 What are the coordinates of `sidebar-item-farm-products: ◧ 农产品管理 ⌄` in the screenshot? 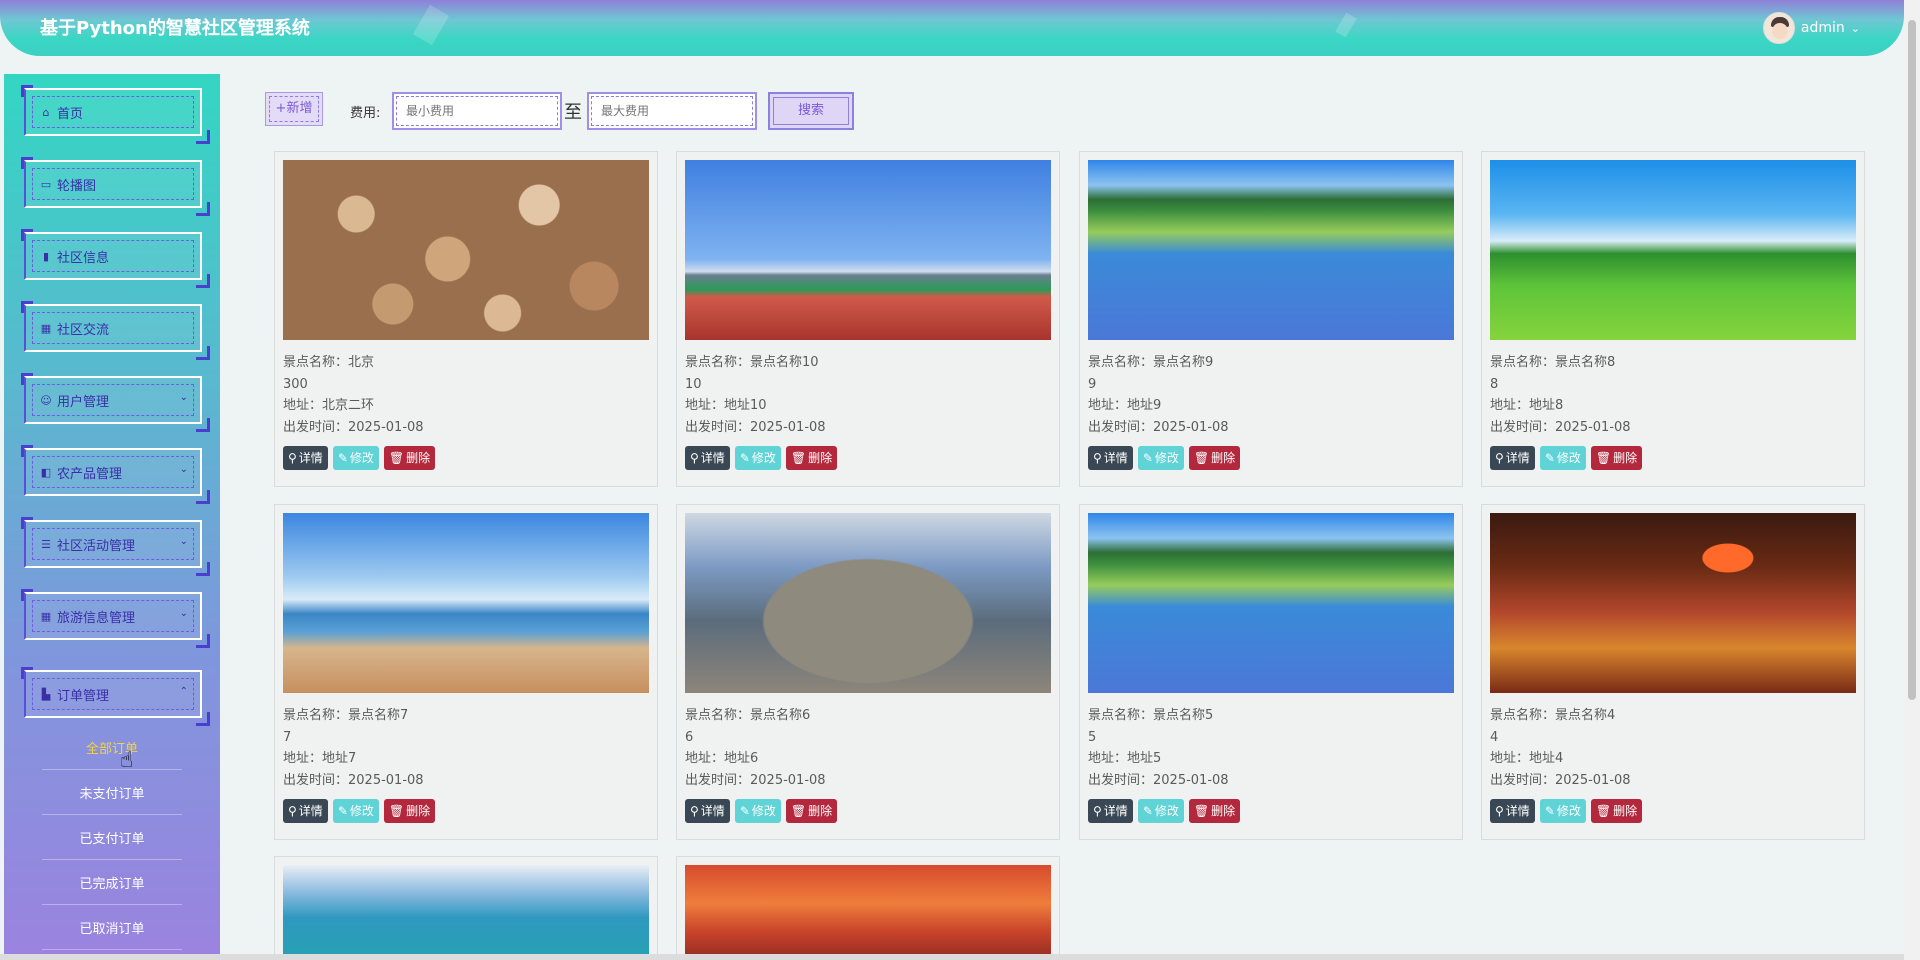 It's located at (115, 474).